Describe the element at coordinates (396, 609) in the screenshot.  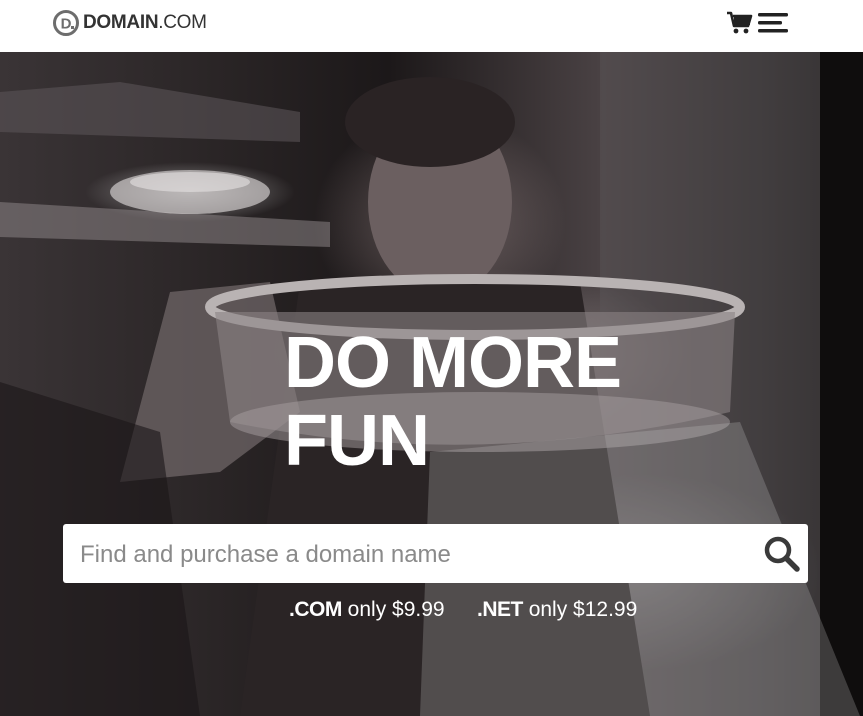
I see `price-text: only $9.99` at that location.